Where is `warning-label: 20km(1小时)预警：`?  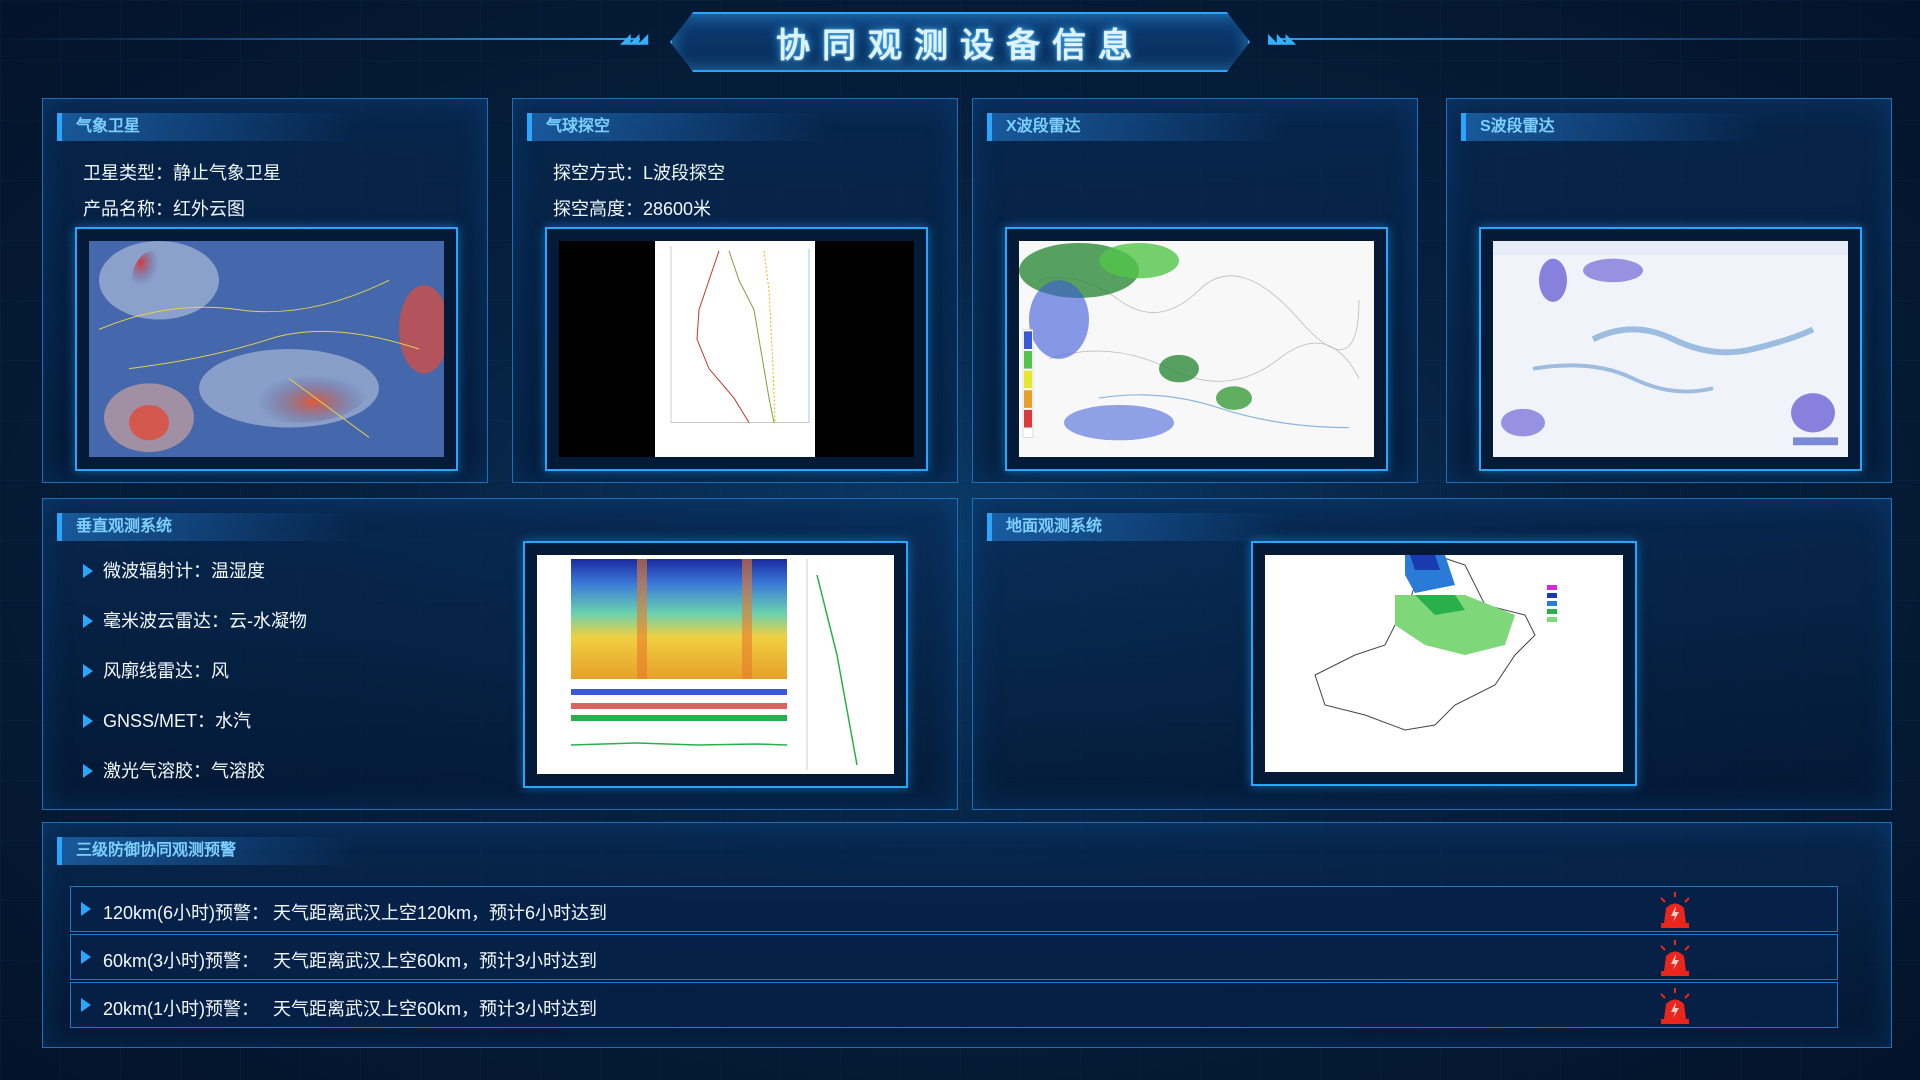 warning-label: 20km(1小时)预警： is located at coordinates (181, 1009).